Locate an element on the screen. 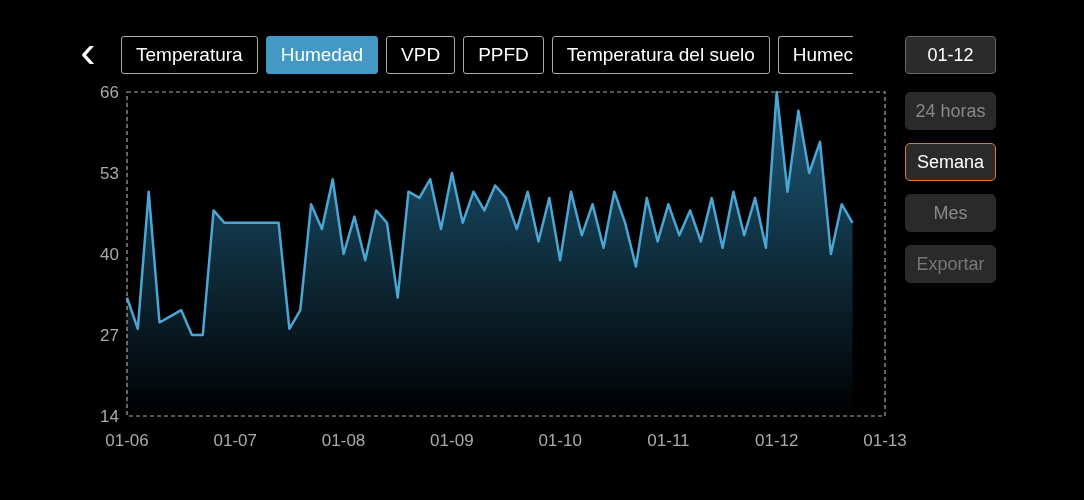 This screenshot has height=500, width=1084. x-tick-label: 01-11 is located at coordinates (668, 440).